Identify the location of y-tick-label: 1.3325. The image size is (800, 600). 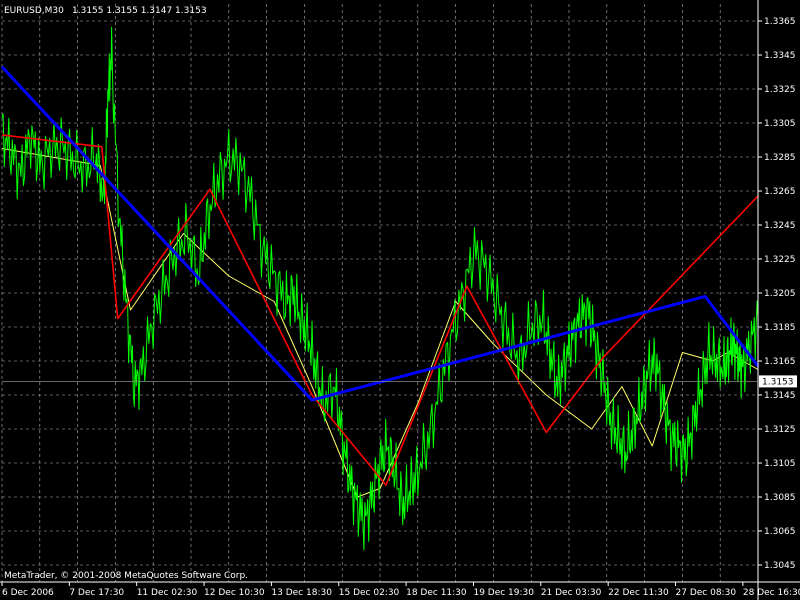
(780, 90).